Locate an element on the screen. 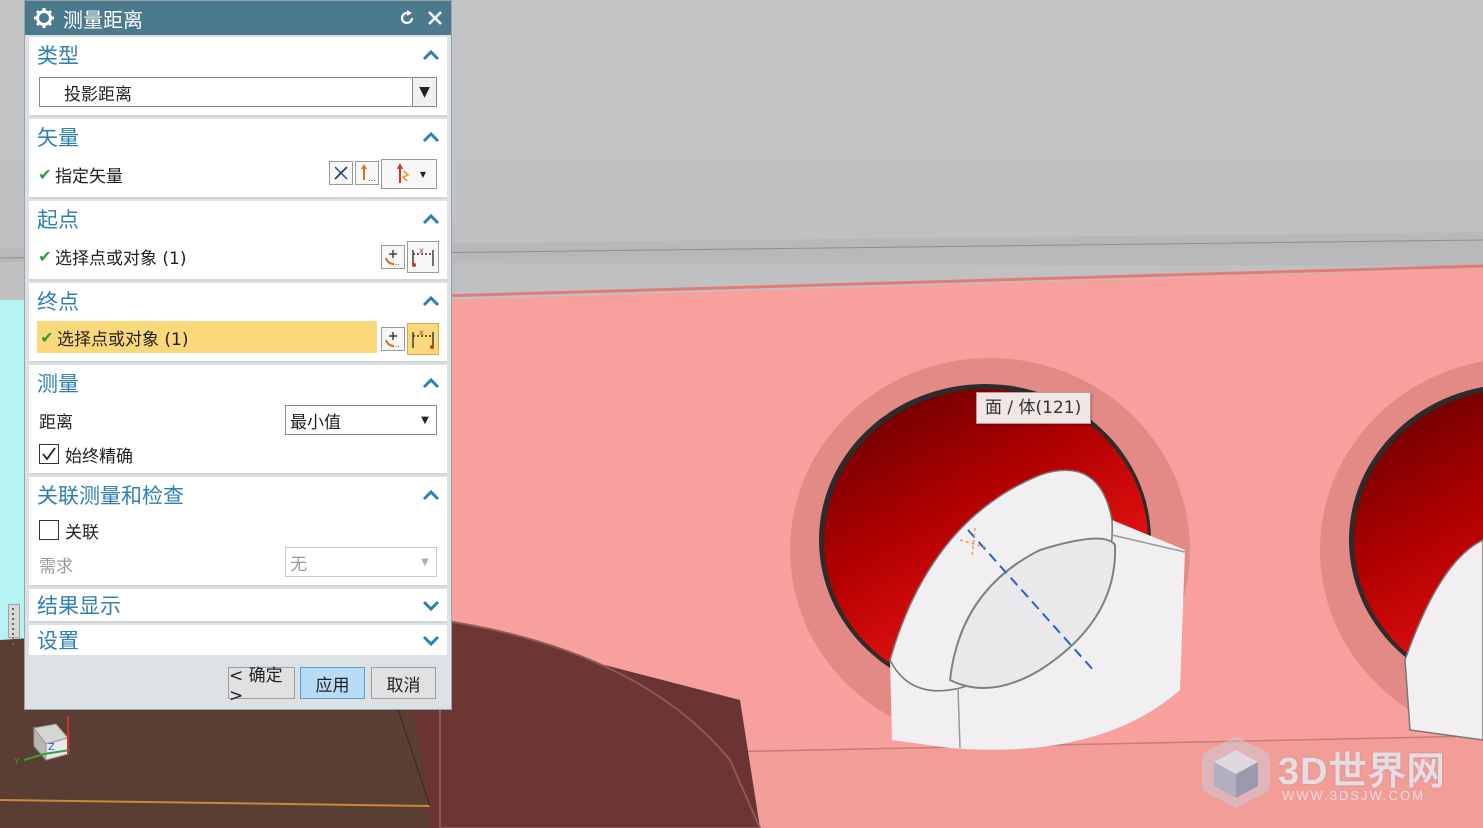 The image size is (1483, 828). section-associative: 关联测量和检查 关联 需求 无 ▼ is located at coordinates (238, 532).